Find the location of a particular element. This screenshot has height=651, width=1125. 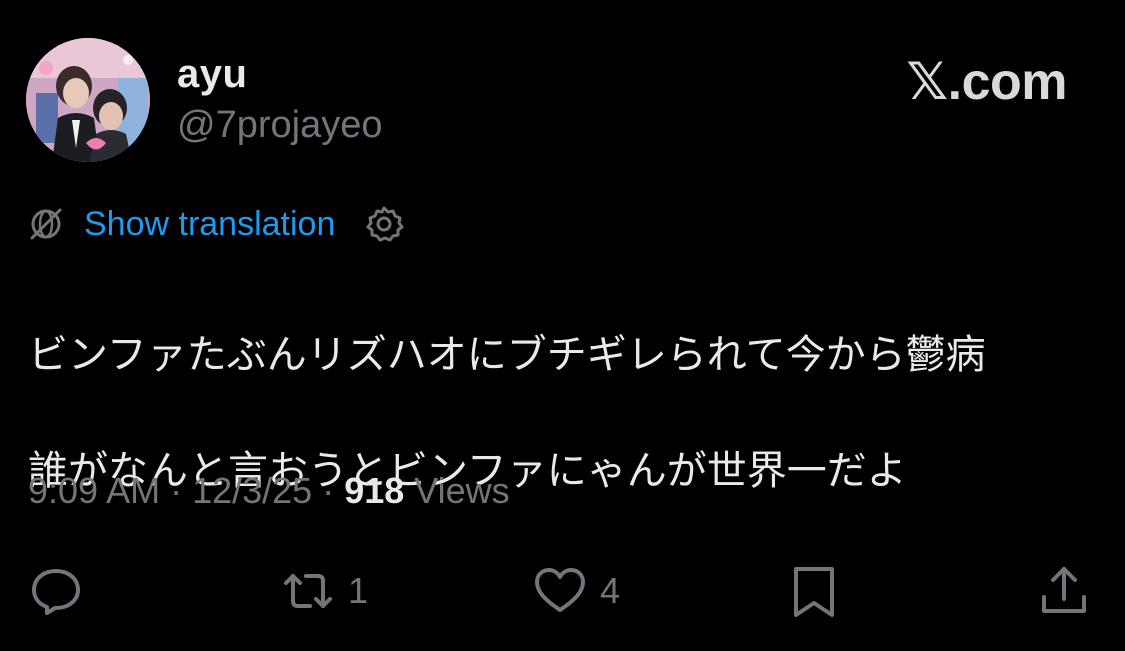

like-icon is located at coordinates (560, 590).